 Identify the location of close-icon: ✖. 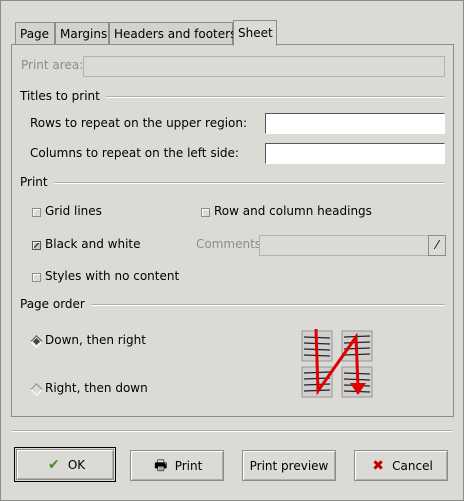
(378, 465).